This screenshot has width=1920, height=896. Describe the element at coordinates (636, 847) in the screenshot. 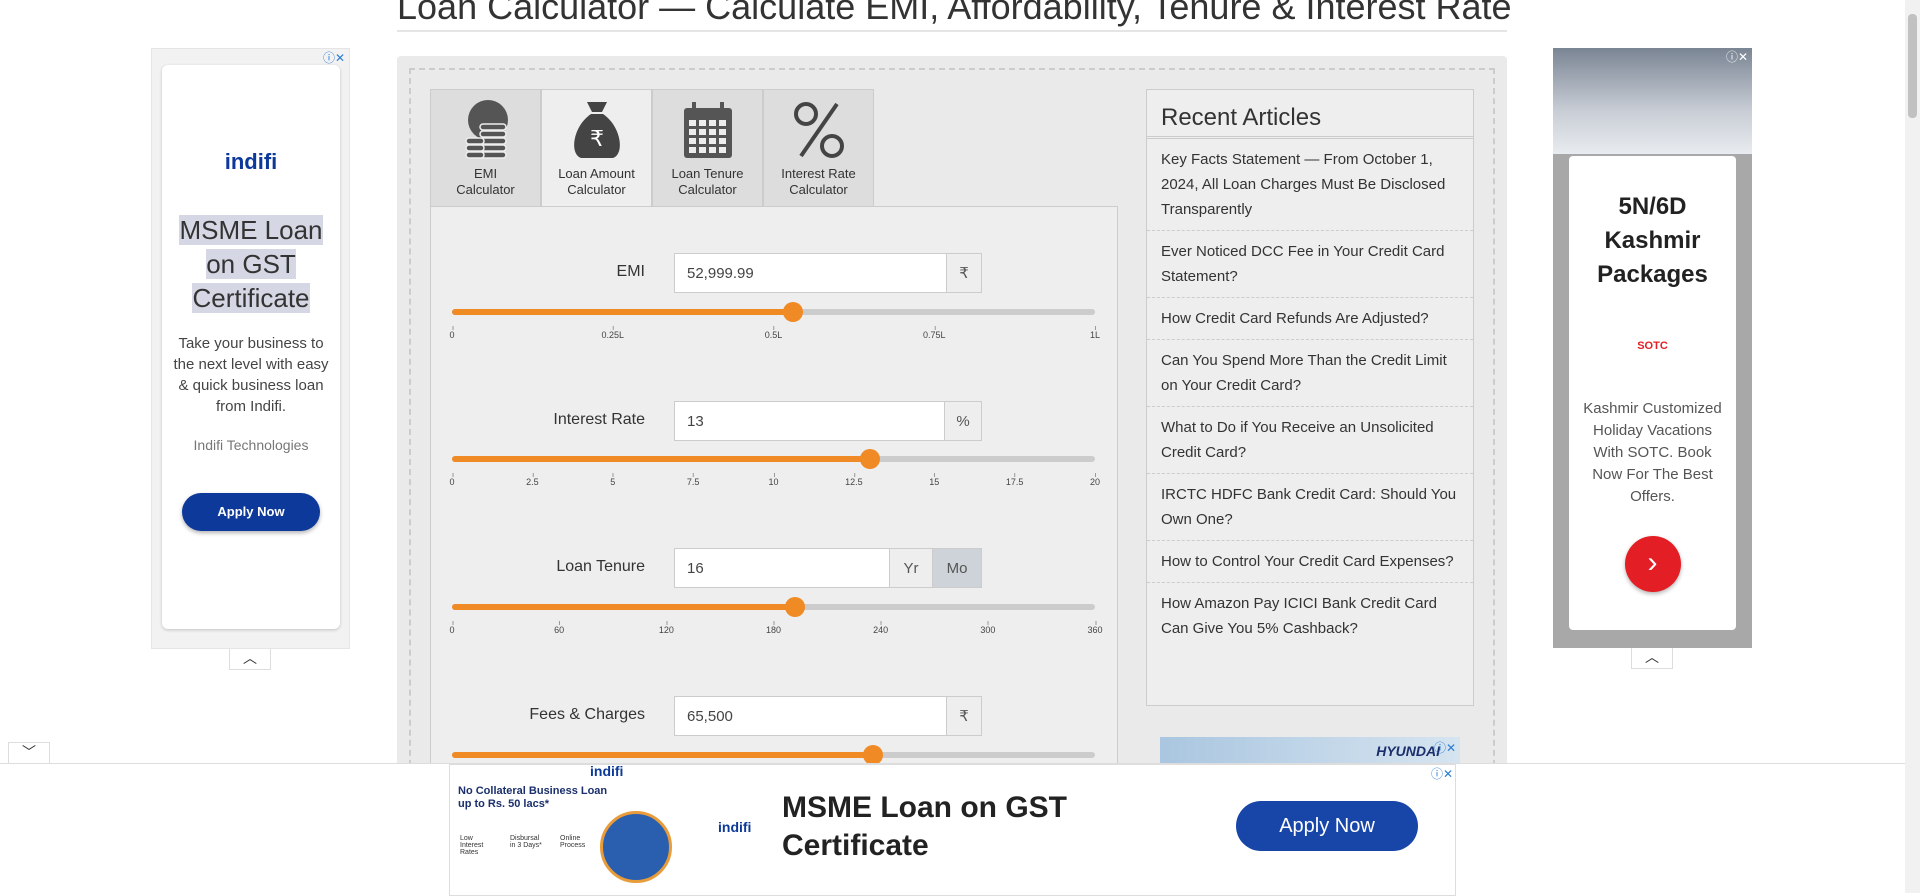

I see `ad-person-photo` at that location.